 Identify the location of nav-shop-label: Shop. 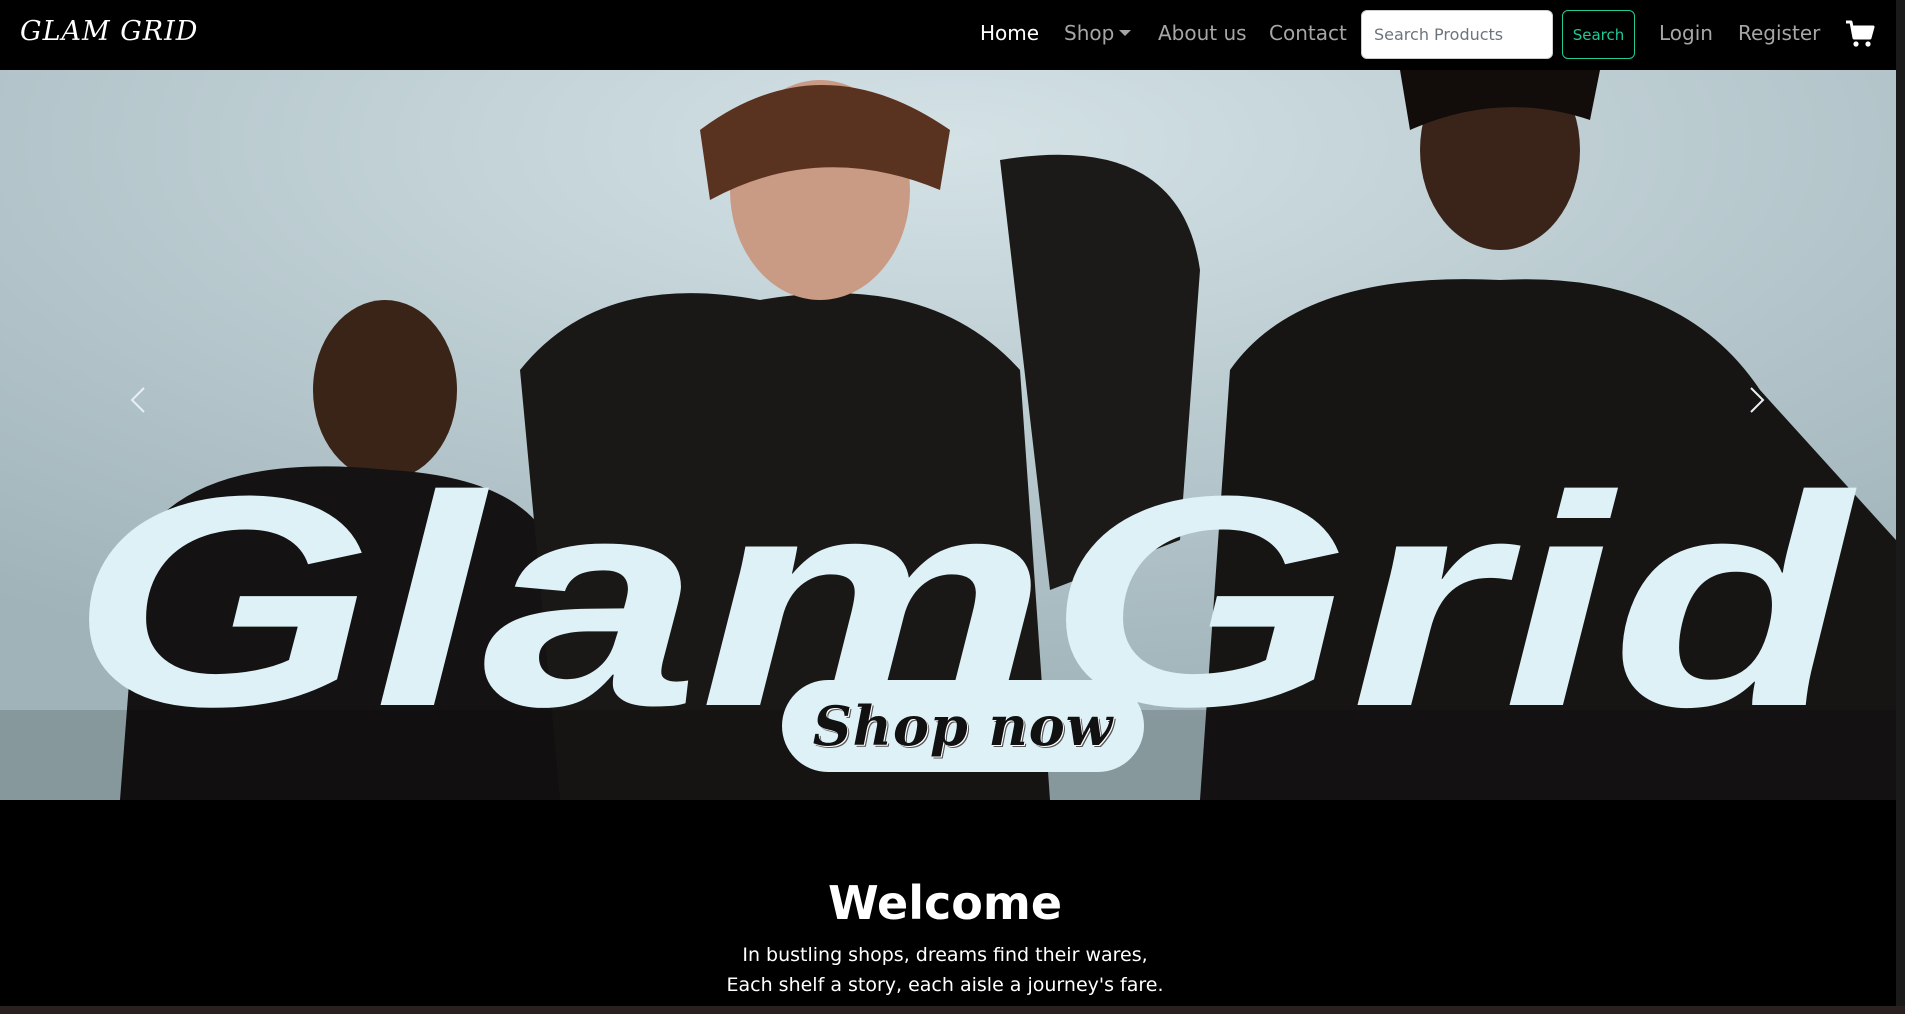
(1089, 33).